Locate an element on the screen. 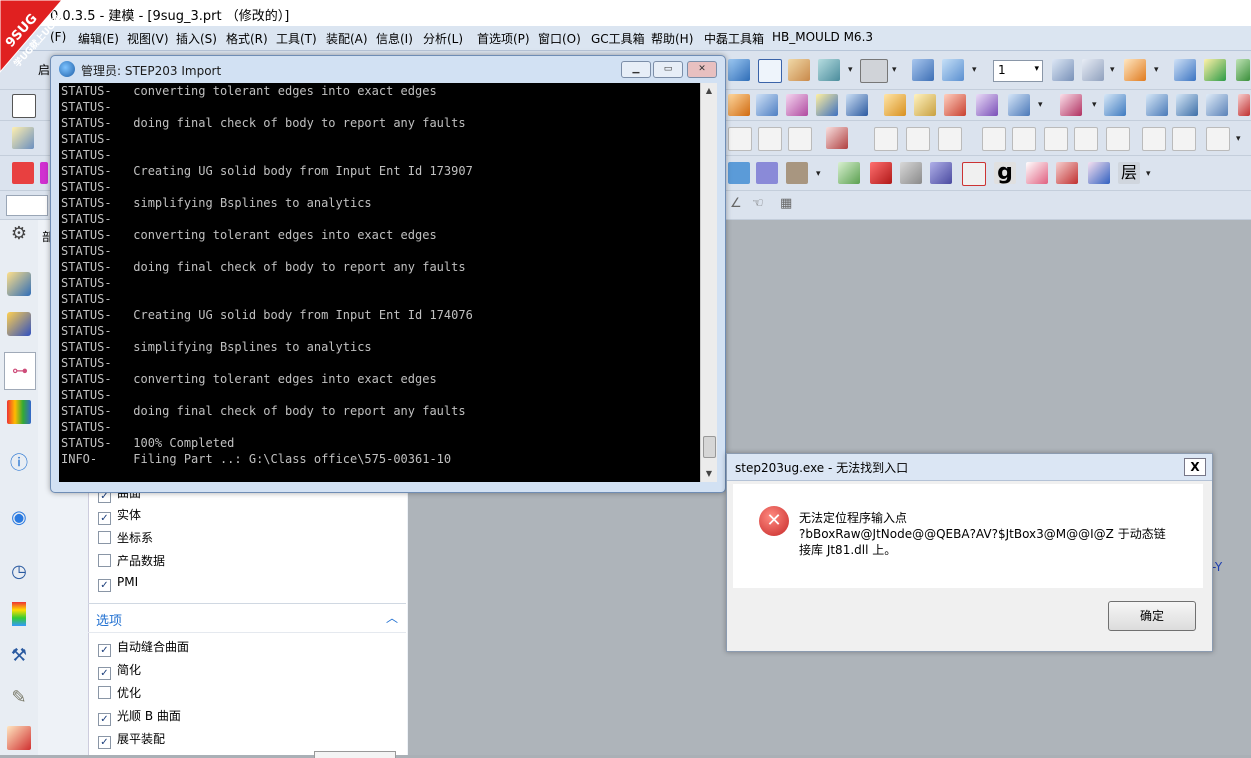  shaded-part-icon is located at coordinates (799, 70).